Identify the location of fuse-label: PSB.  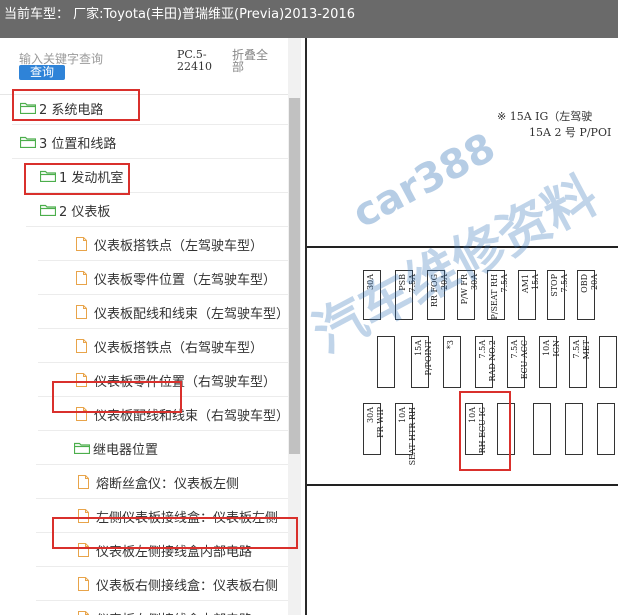
(402, 282).